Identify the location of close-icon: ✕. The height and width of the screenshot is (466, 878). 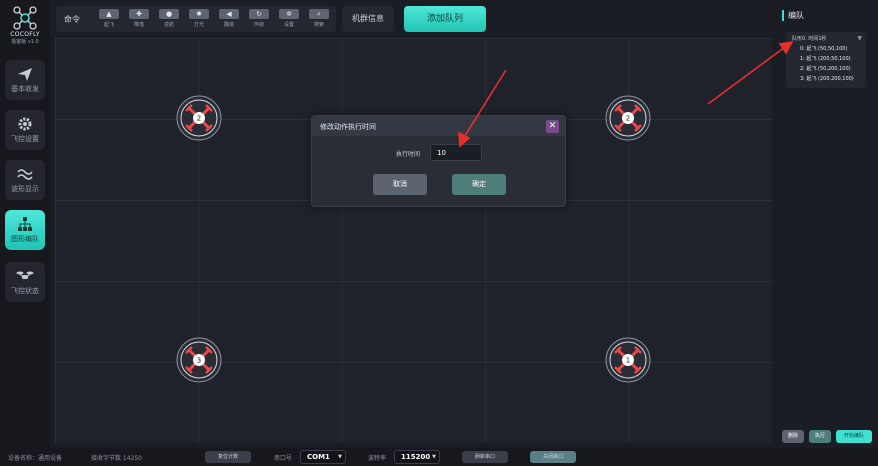
(552, 126).